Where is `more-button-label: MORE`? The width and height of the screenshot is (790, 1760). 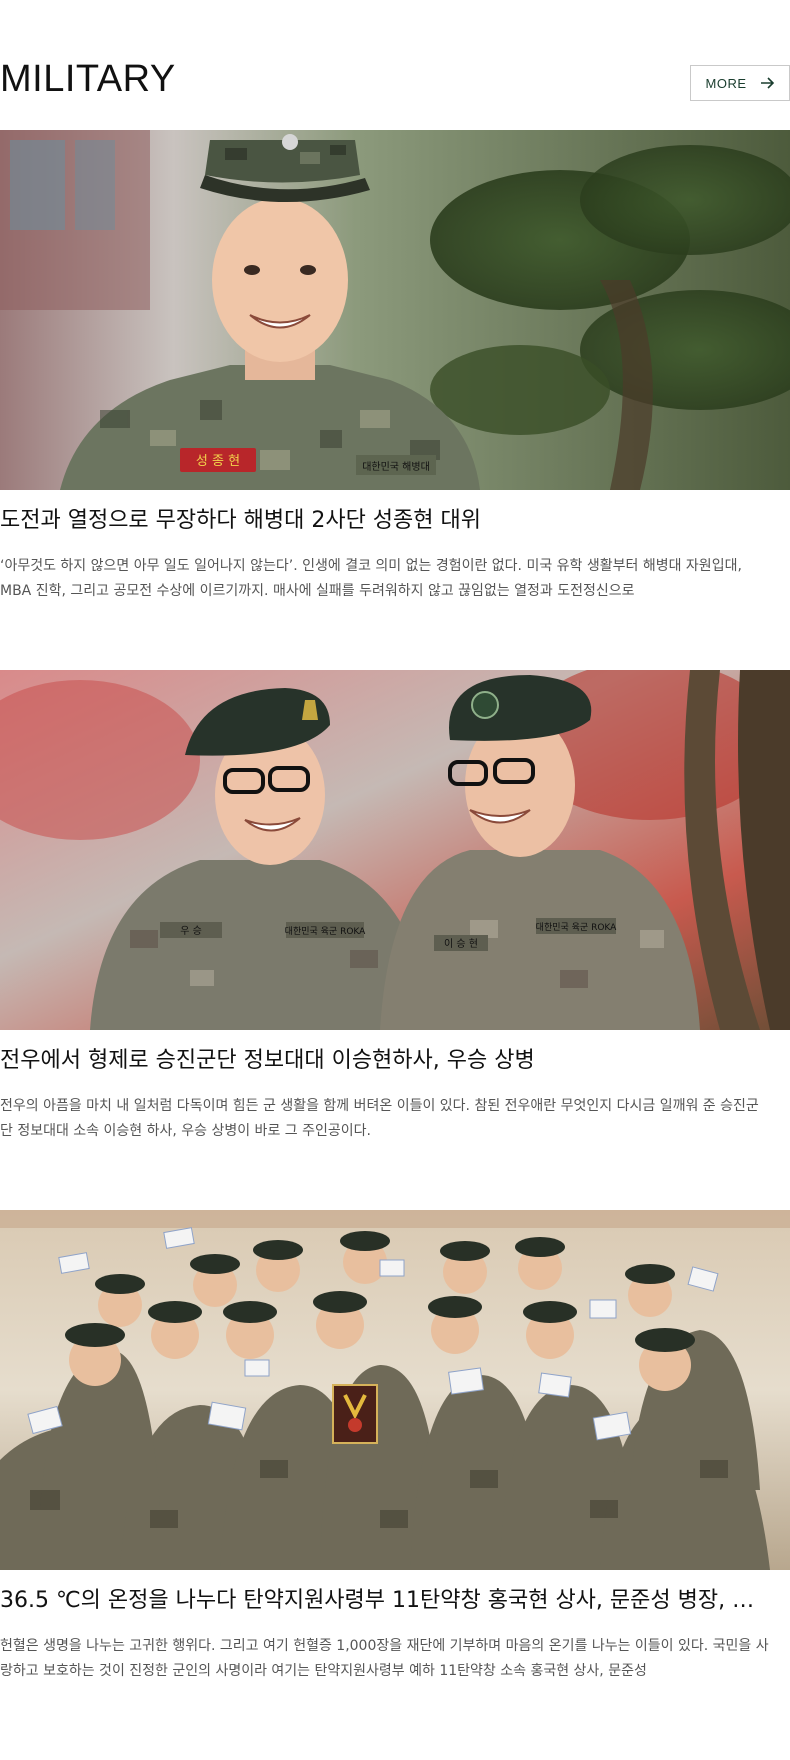
more-button-label: MORE is located at coordinates (726, 83).